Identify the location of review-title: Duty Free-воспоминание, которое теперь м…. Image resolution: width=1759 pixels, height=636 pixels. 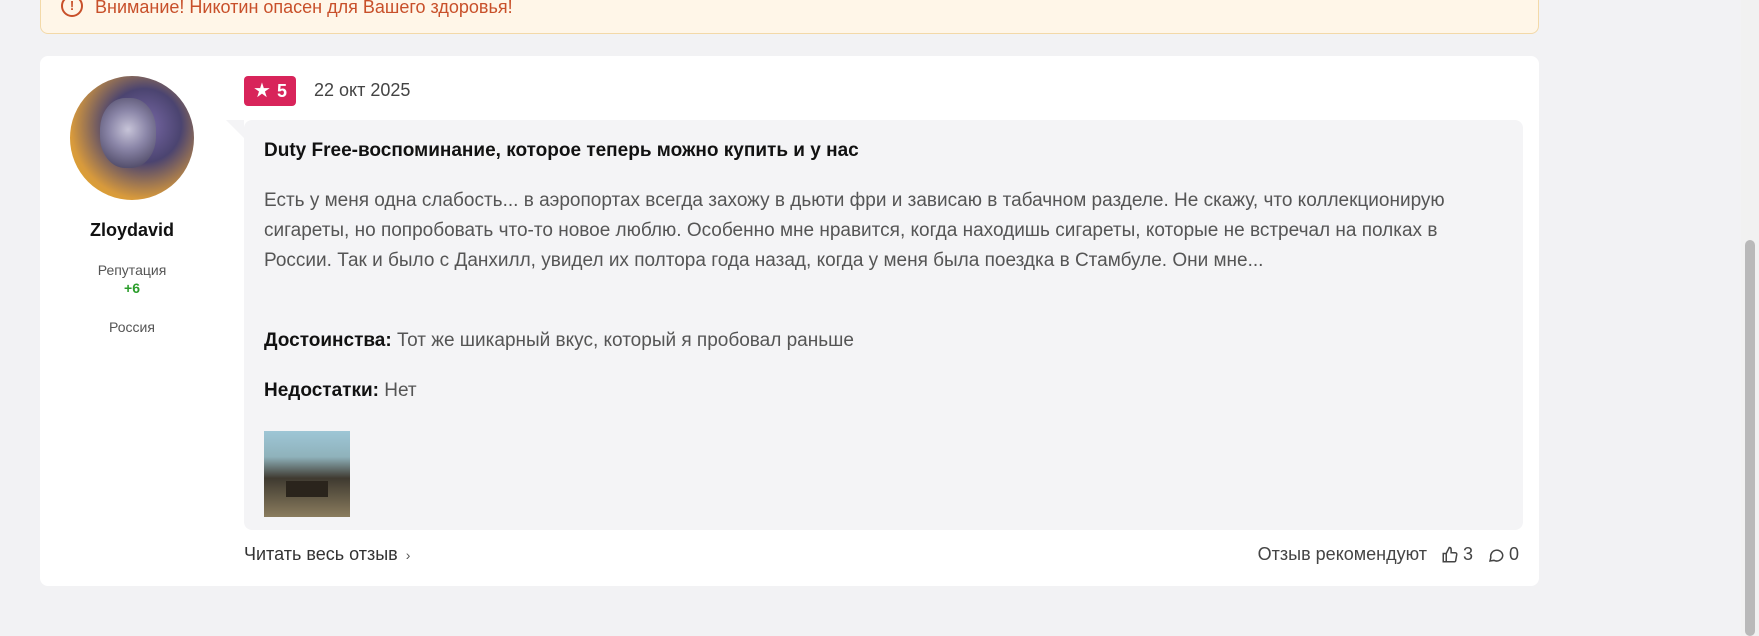
(561, 151).